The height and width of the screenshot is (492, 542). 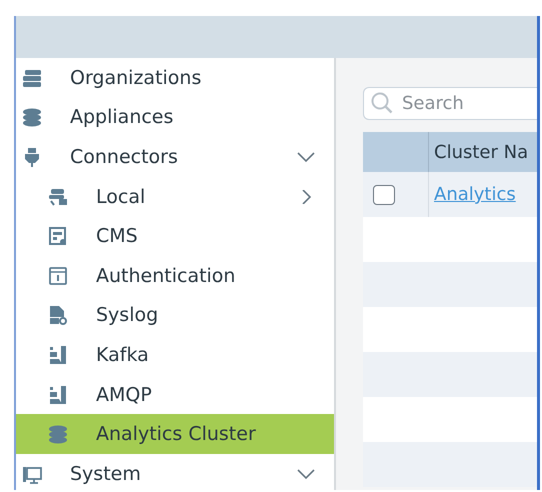 I want to click on sidebar-item: Analytics Cluster, so click(x=175, y=434).